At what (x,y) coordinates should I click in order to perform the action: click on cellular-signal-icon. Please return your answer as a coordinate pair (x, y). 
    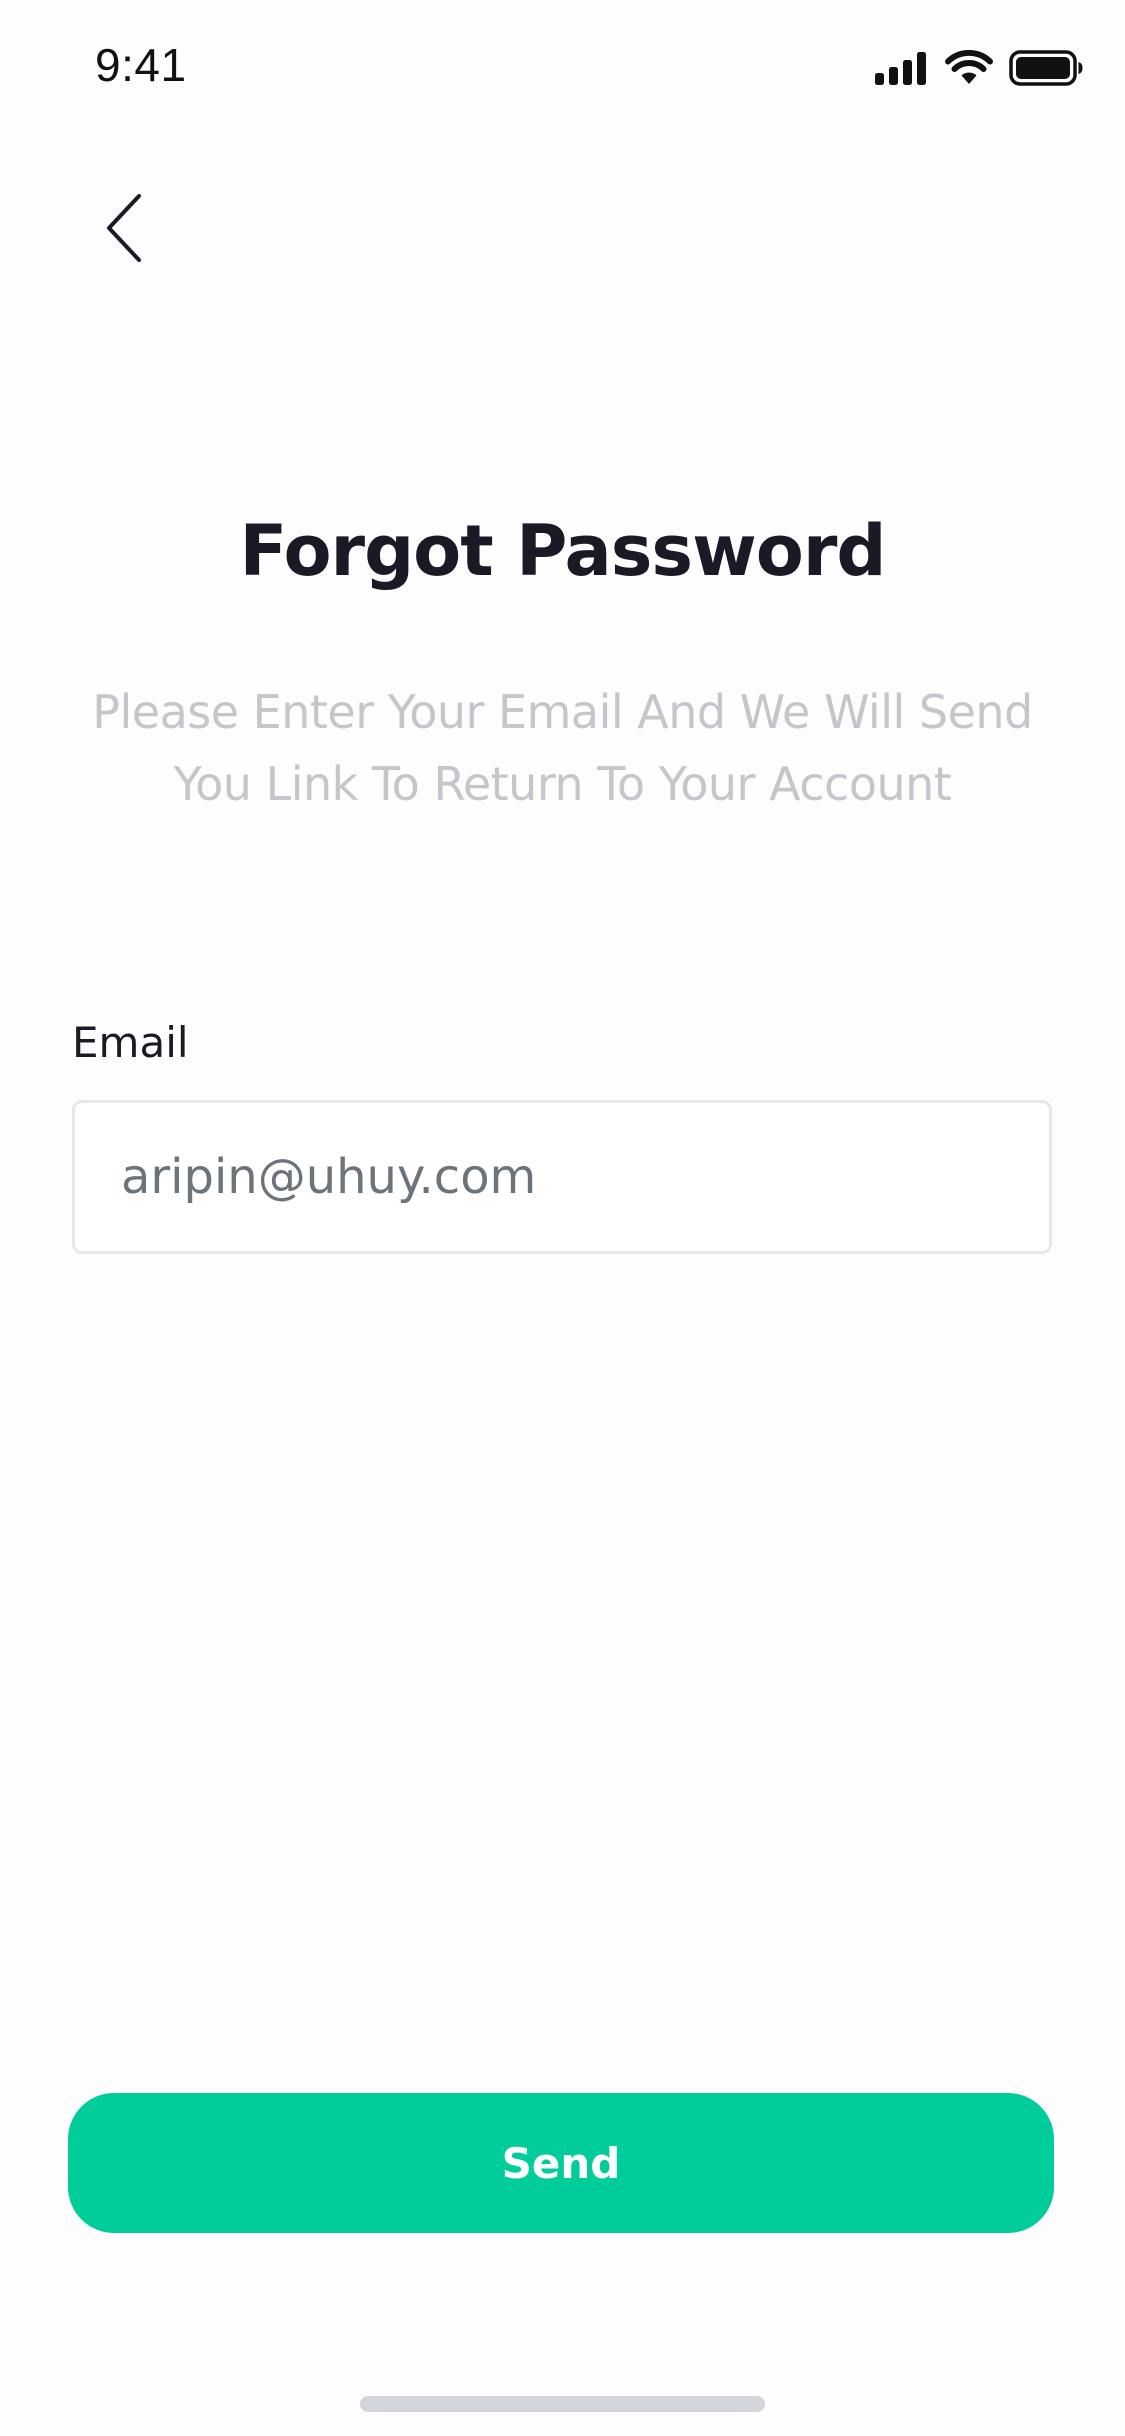
    Looking at the image, I should click on (902, 68).